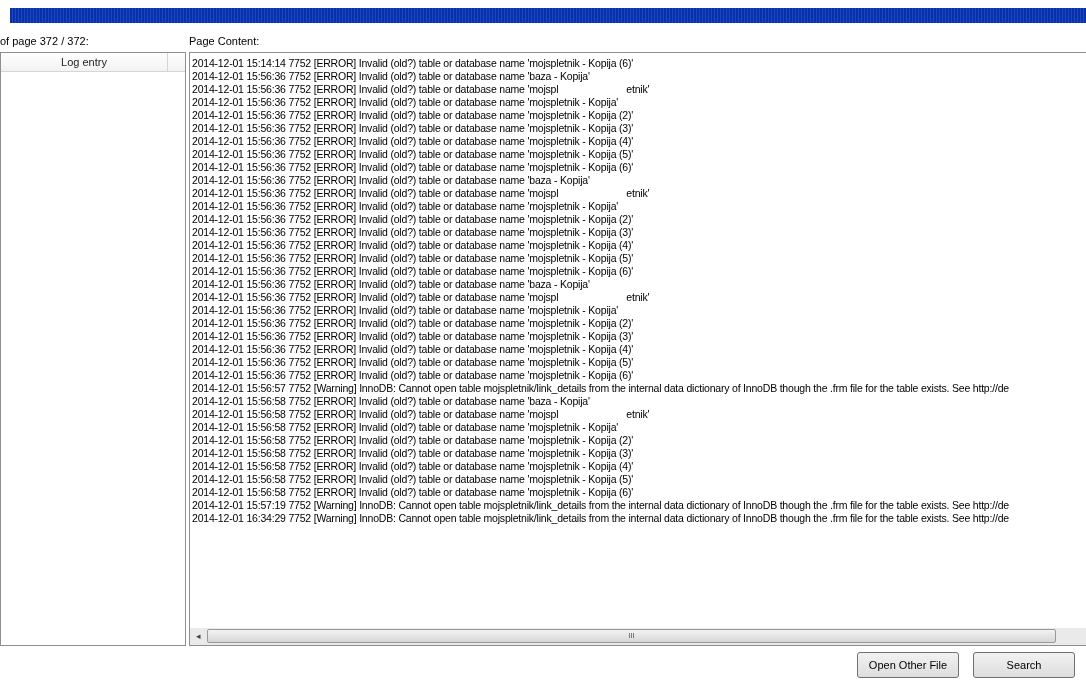 This screenshot has height=687, width=1086. Describe the element at coordinates (413, 492) in the screenshot. I see `log-line: 2014-12-01 15:56:58 7752 [ERROR] Invalid (old?) table or database name 'mojspletnik - Kopija (6)'` at that location.